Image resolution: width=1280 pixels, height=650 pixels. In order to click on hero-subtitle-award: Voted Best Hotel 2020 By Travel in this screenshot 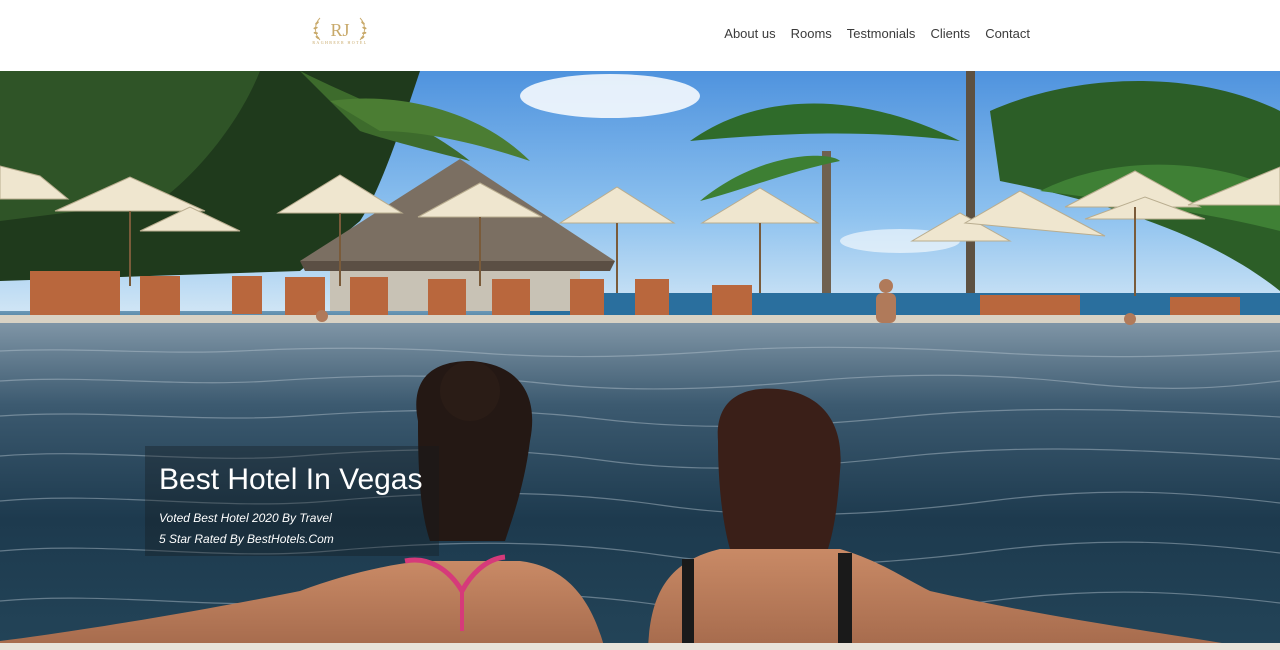, I will do `click(245, 518)`.